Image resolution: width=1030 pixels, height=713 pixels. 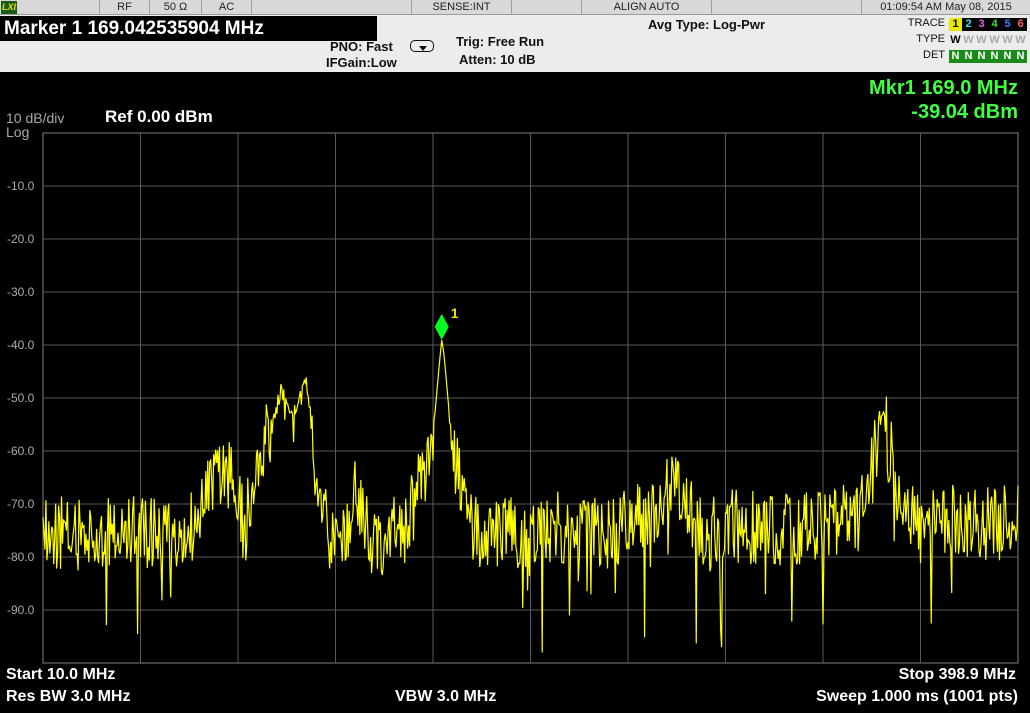 What do you see at coordinates (9, 7) in the screenshot?
I see `lxi-logo: LXI` at bounding box center [9, 7].